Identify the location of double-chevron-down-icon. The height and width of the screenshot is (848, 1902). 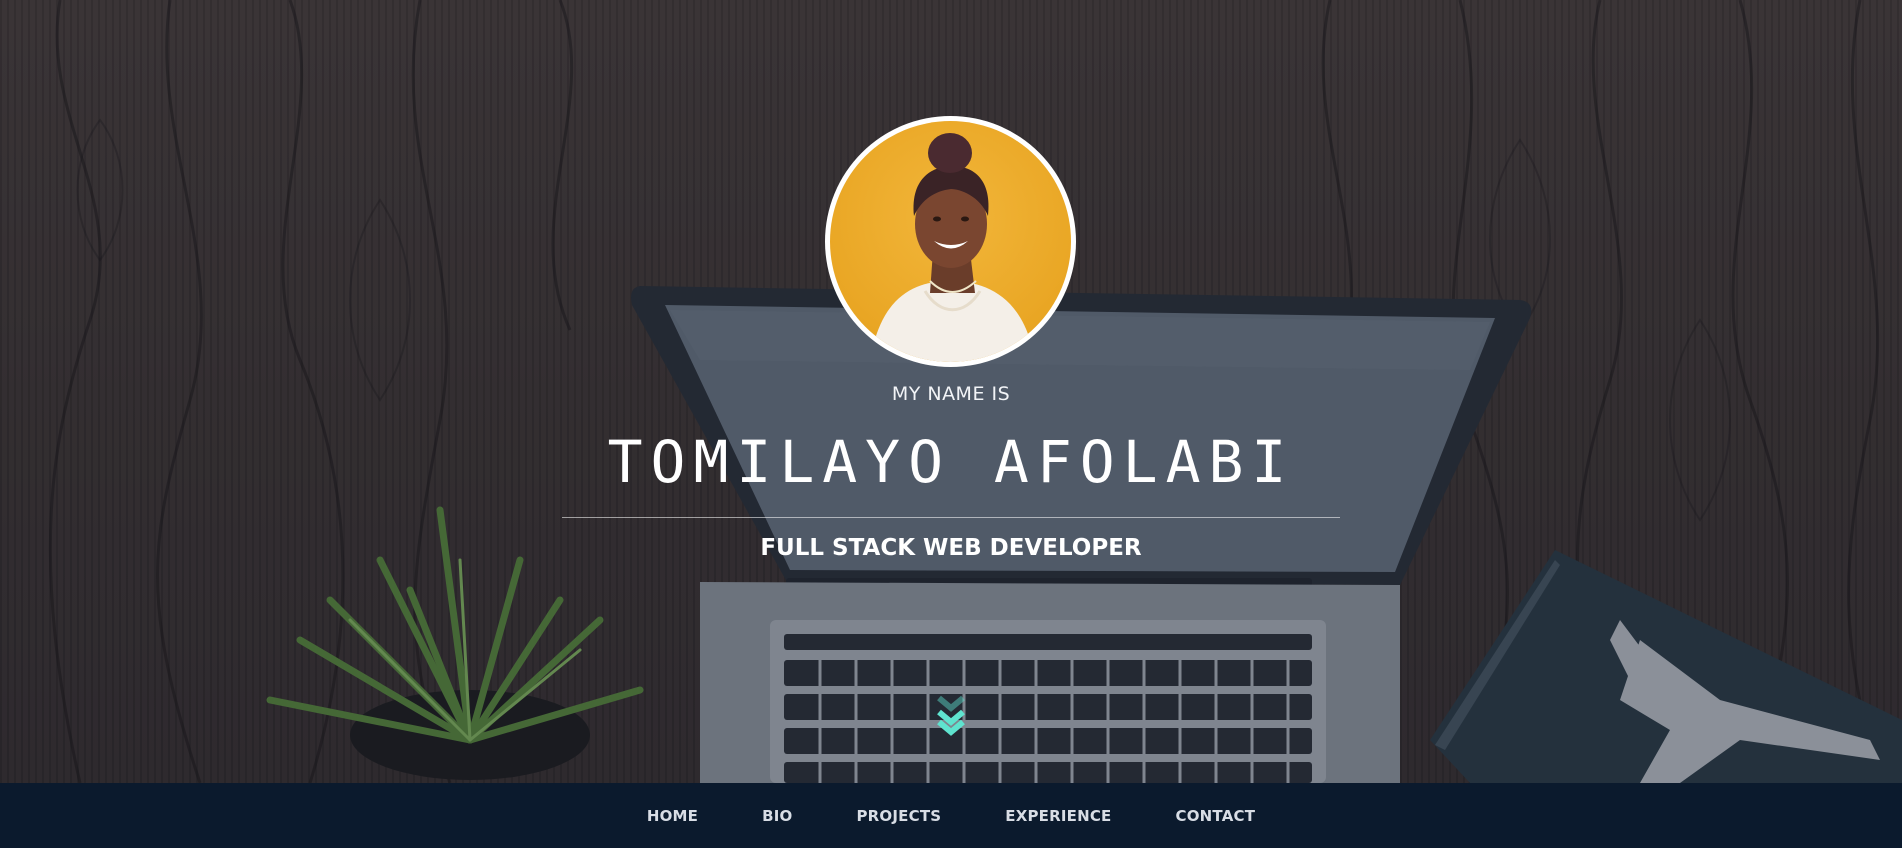
(951, 715).